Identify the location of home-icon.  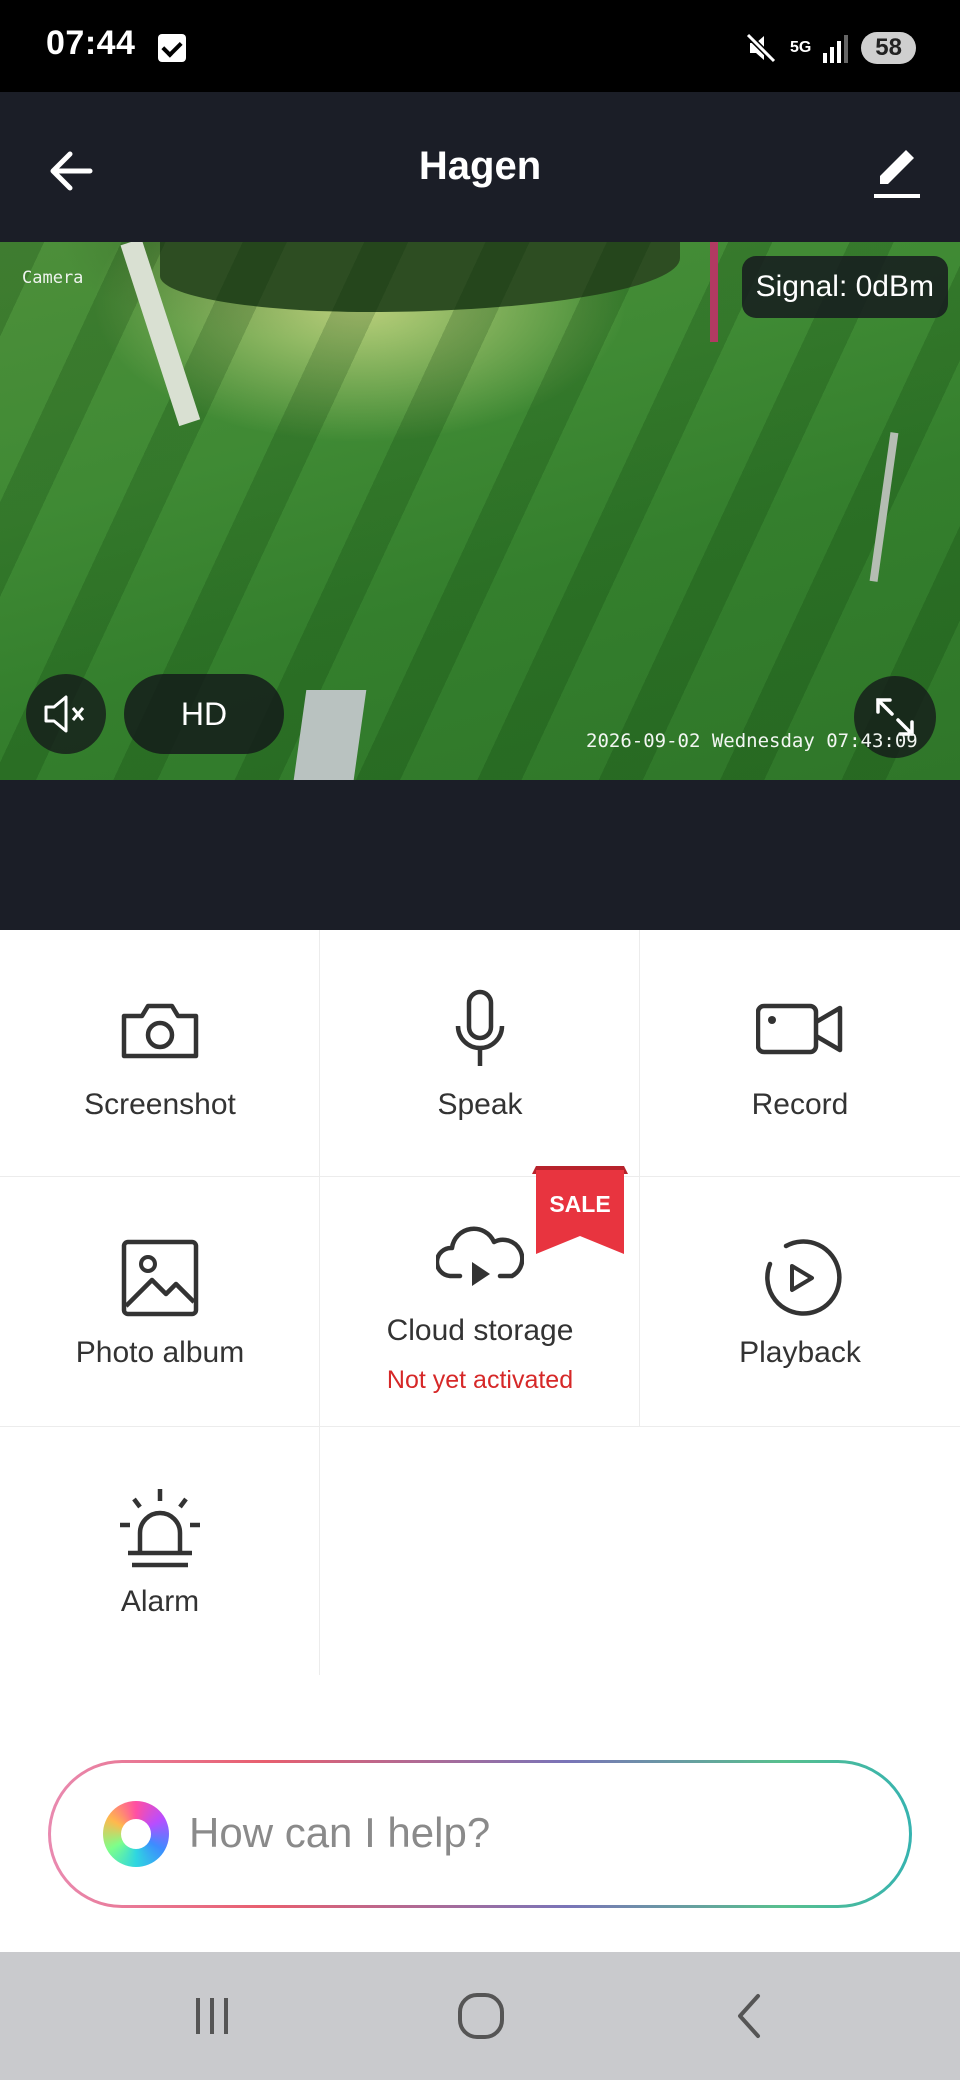
(481, 2016).